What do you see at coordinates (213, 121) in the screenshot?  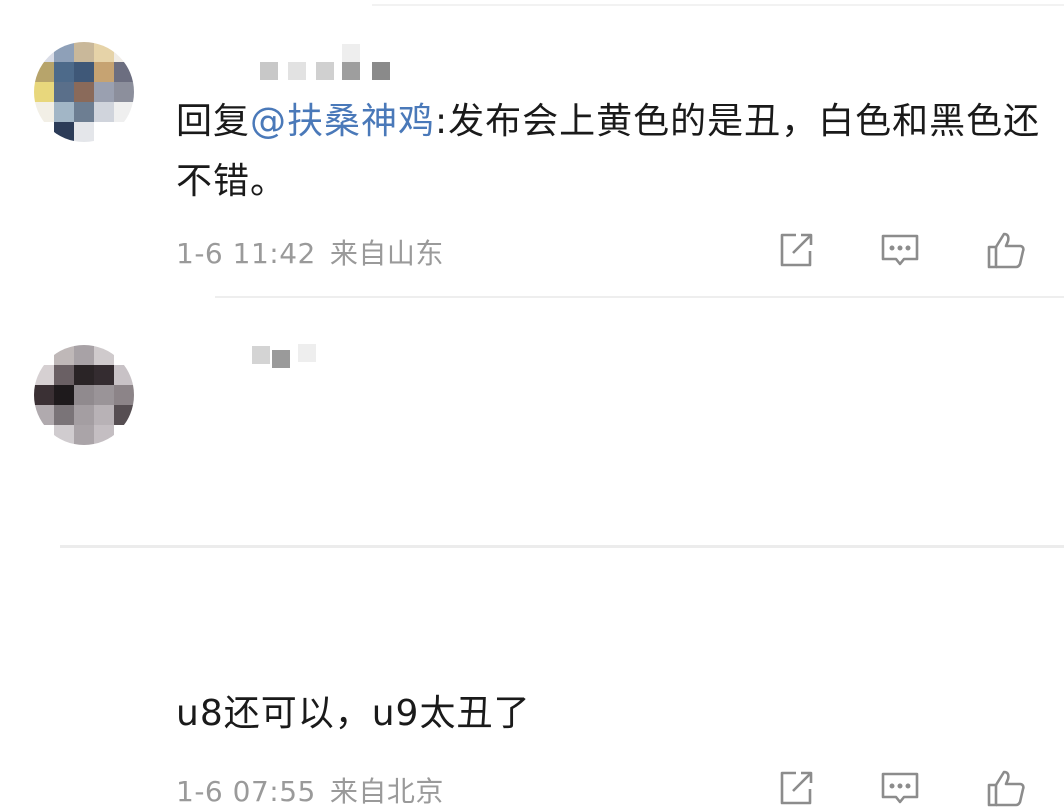 I see `reply-prefix: 回复` at bounding box center [213, 121].